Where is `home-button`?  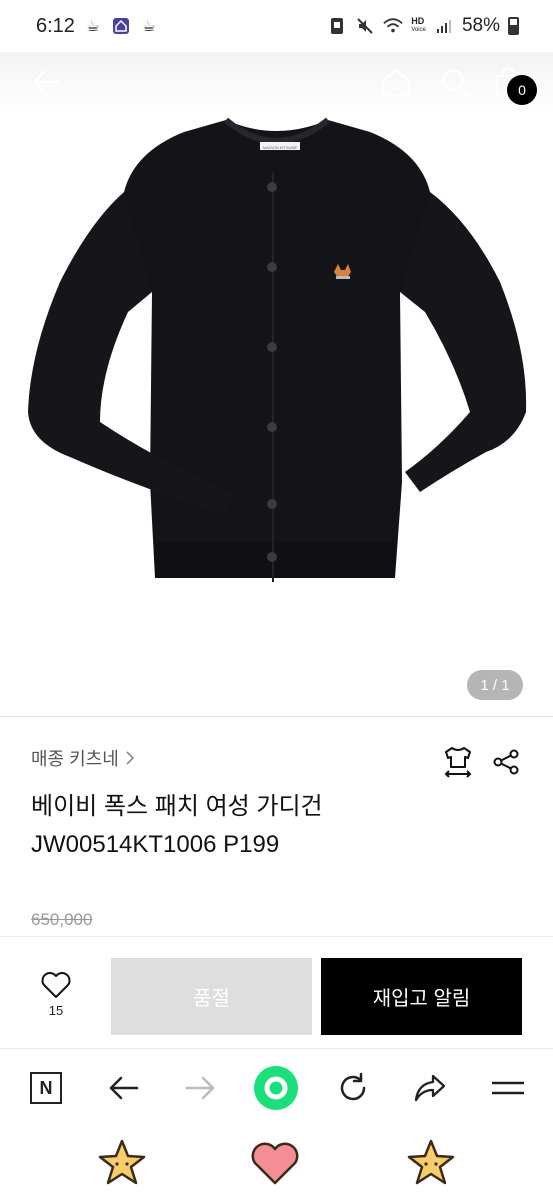 home-button is located at coordinates (396, 82).